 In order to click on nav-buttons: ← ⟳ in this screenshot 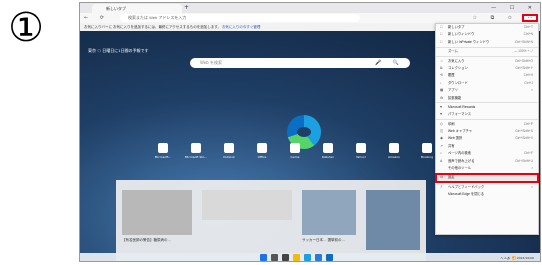, I will do `click(96, 18)`.